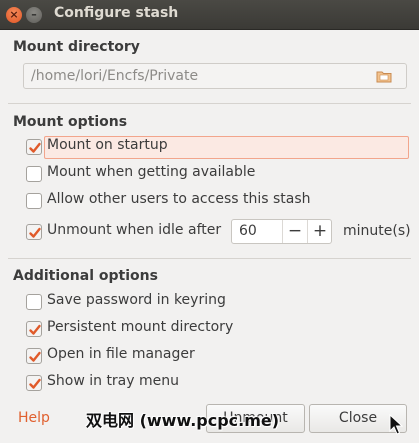 The image size is (419, 443). What do you see at coordinates (183, 420) in the screenshot?
I see `watermark: 双电网 (www.pcpc.me)` at bounding box center [183, 420].